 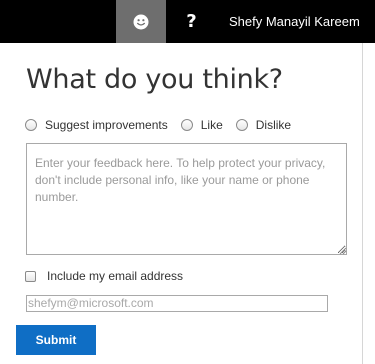 I want to click on feedback-button, so click(x=141, y=21).